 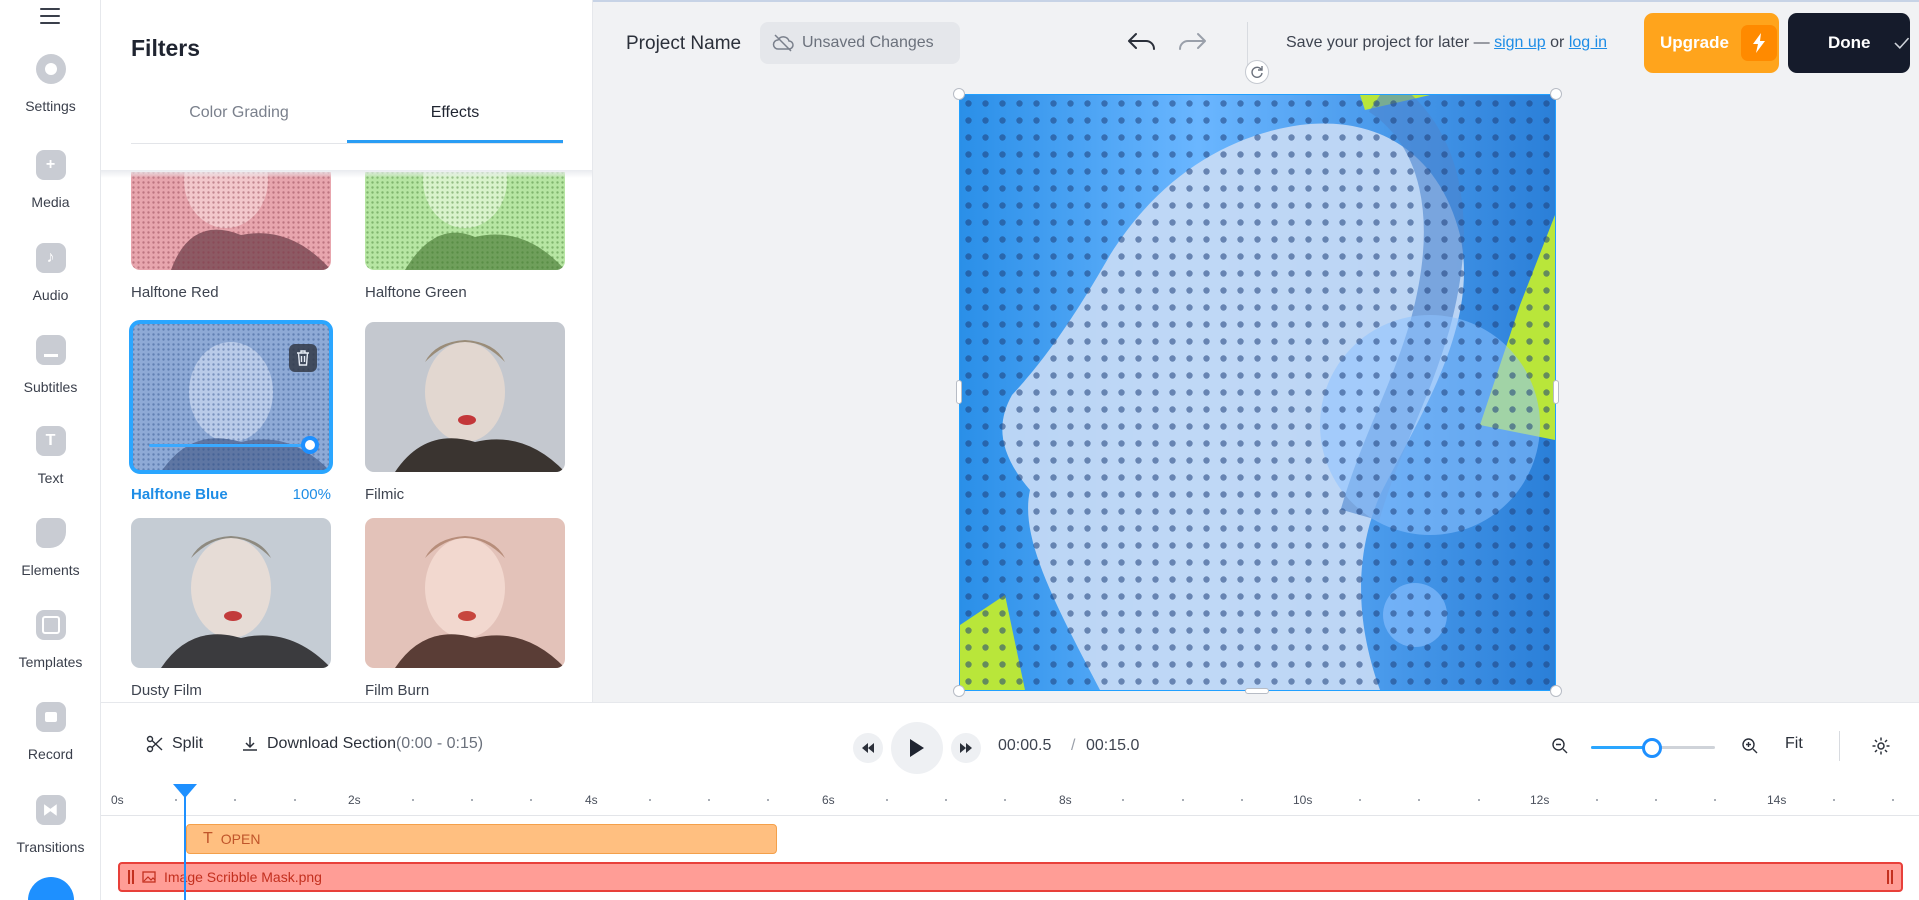 I want to click on rail-item-media: + Media, so click(x=50, y=194).